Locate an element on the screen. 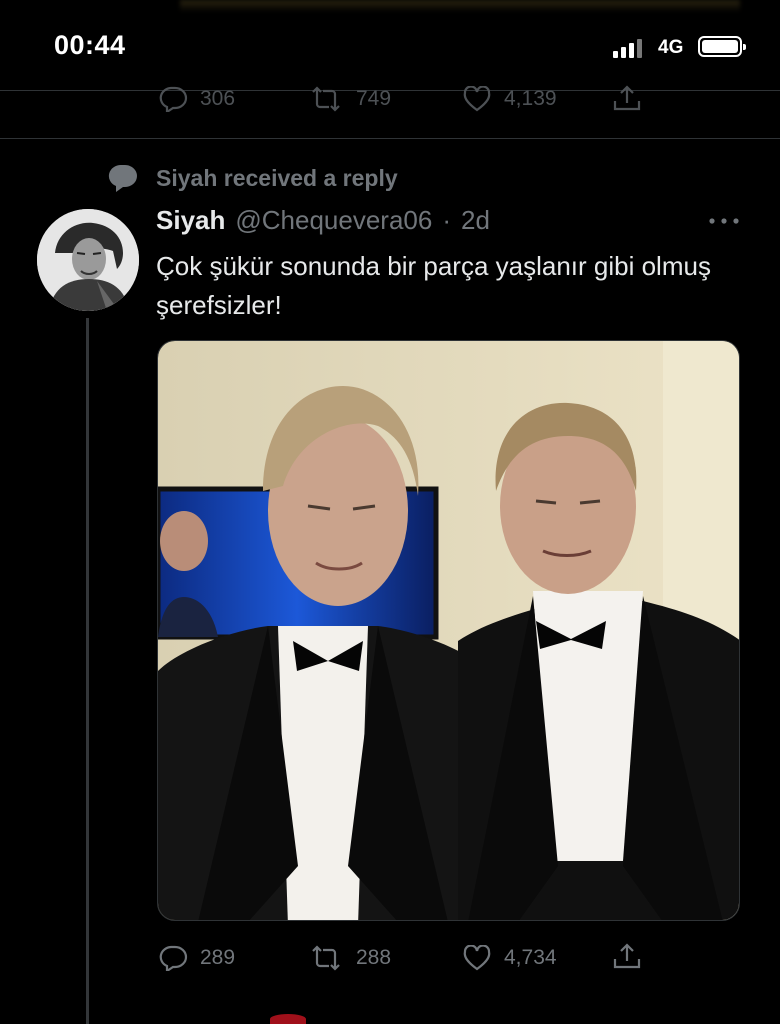 Image resolution: width=780 pixels, height=1024 pixels. retweet-count: 288 is located at coordinates (374, 957).